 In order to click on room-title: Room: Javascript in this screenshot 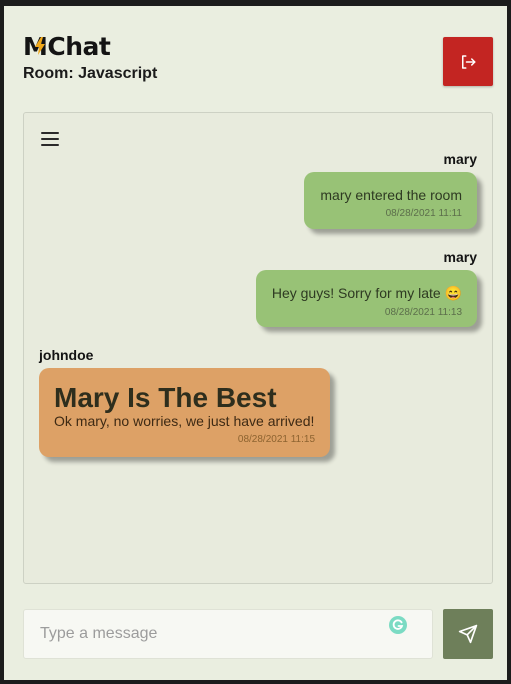, I will do `click(90, 73)`.